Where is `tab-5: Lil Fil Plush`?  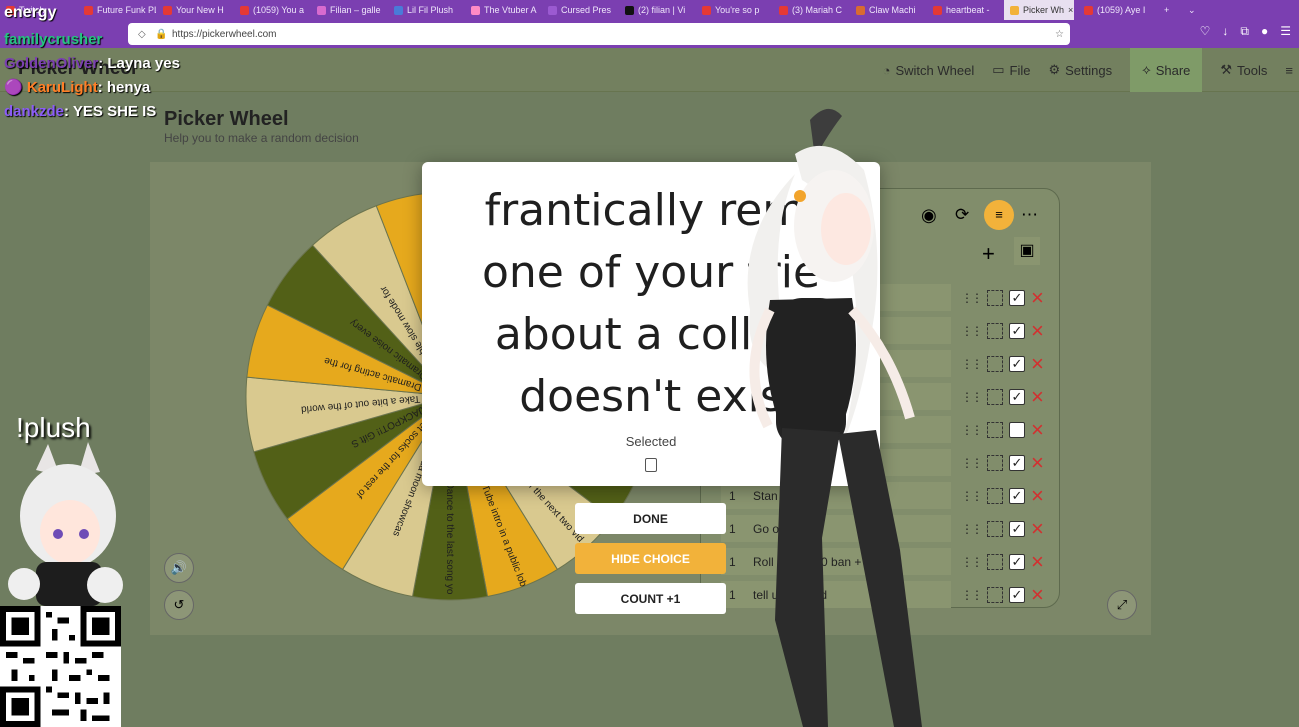
tab-5: Lil Fil Plush is located at coordinates (426, 10).